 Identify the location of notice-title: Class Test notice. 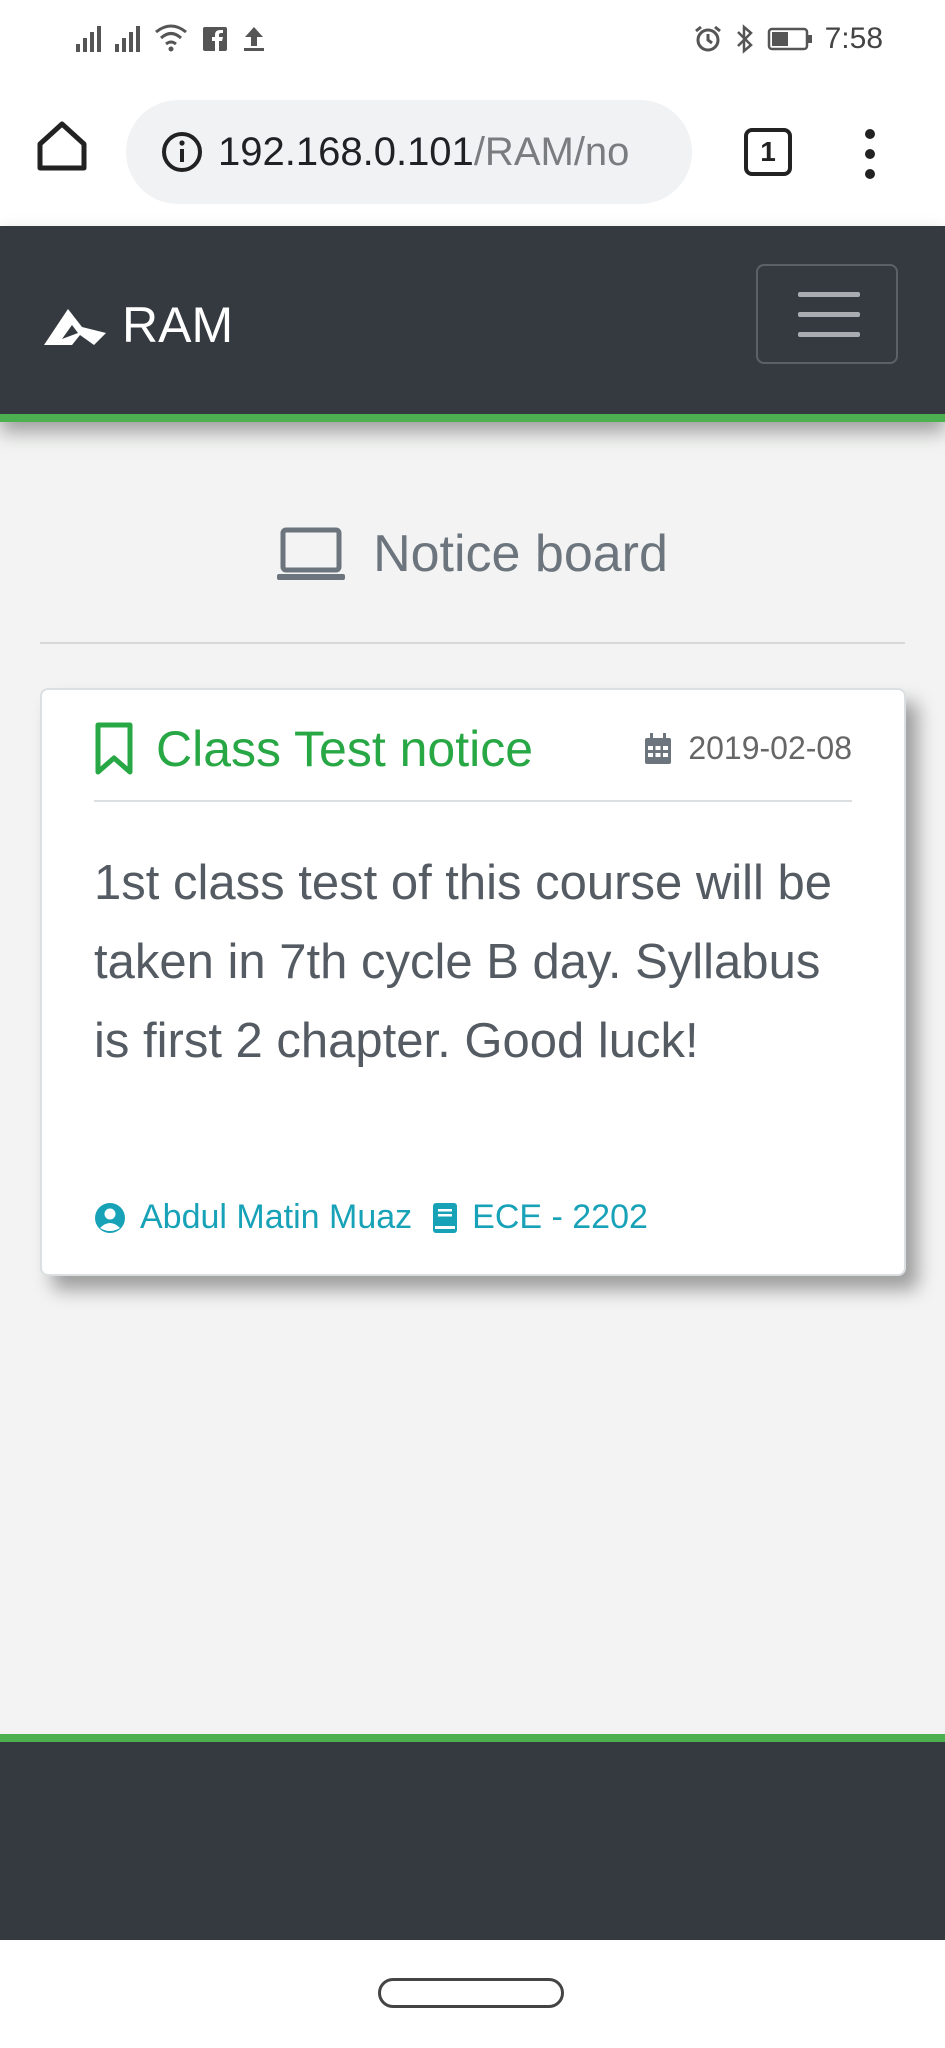
(345, 749).